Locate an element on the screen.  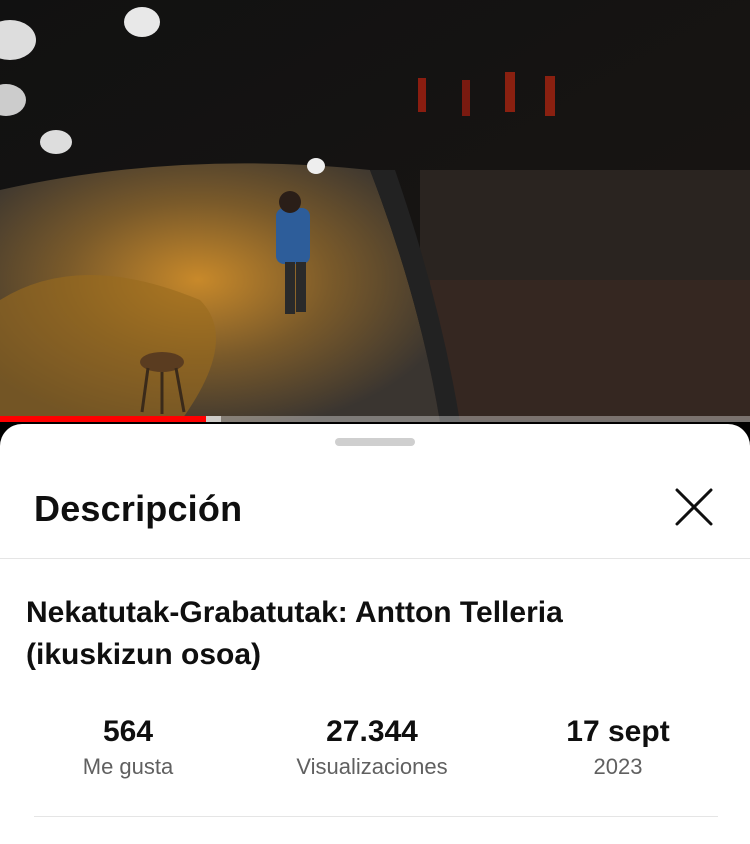
likes-label: Me gusta is located at coordinates (128, 766).